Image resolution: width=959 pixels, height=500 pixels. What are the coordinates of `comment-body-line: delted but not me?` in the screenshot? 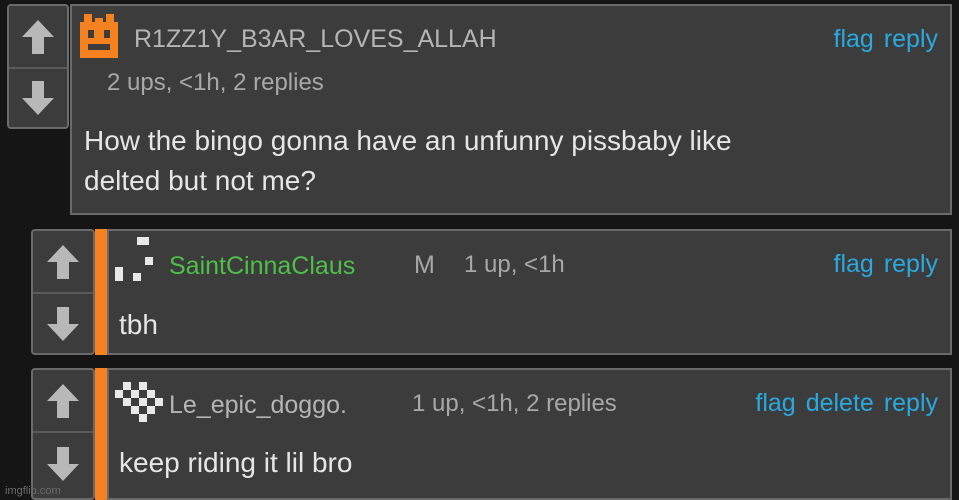 It's located at (200, 180).